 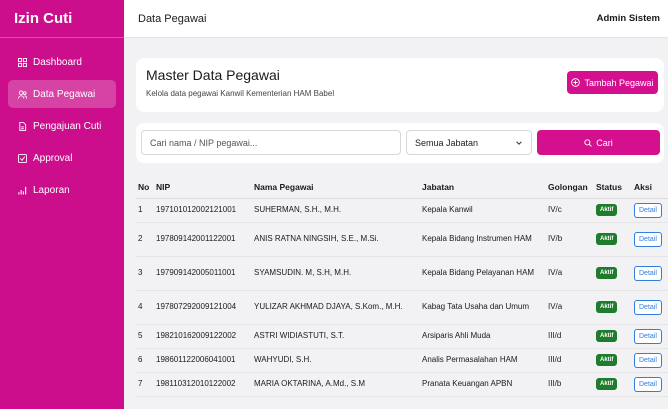 I want to click on col-header-golongan: Golongan, so click(x=570, y=187).